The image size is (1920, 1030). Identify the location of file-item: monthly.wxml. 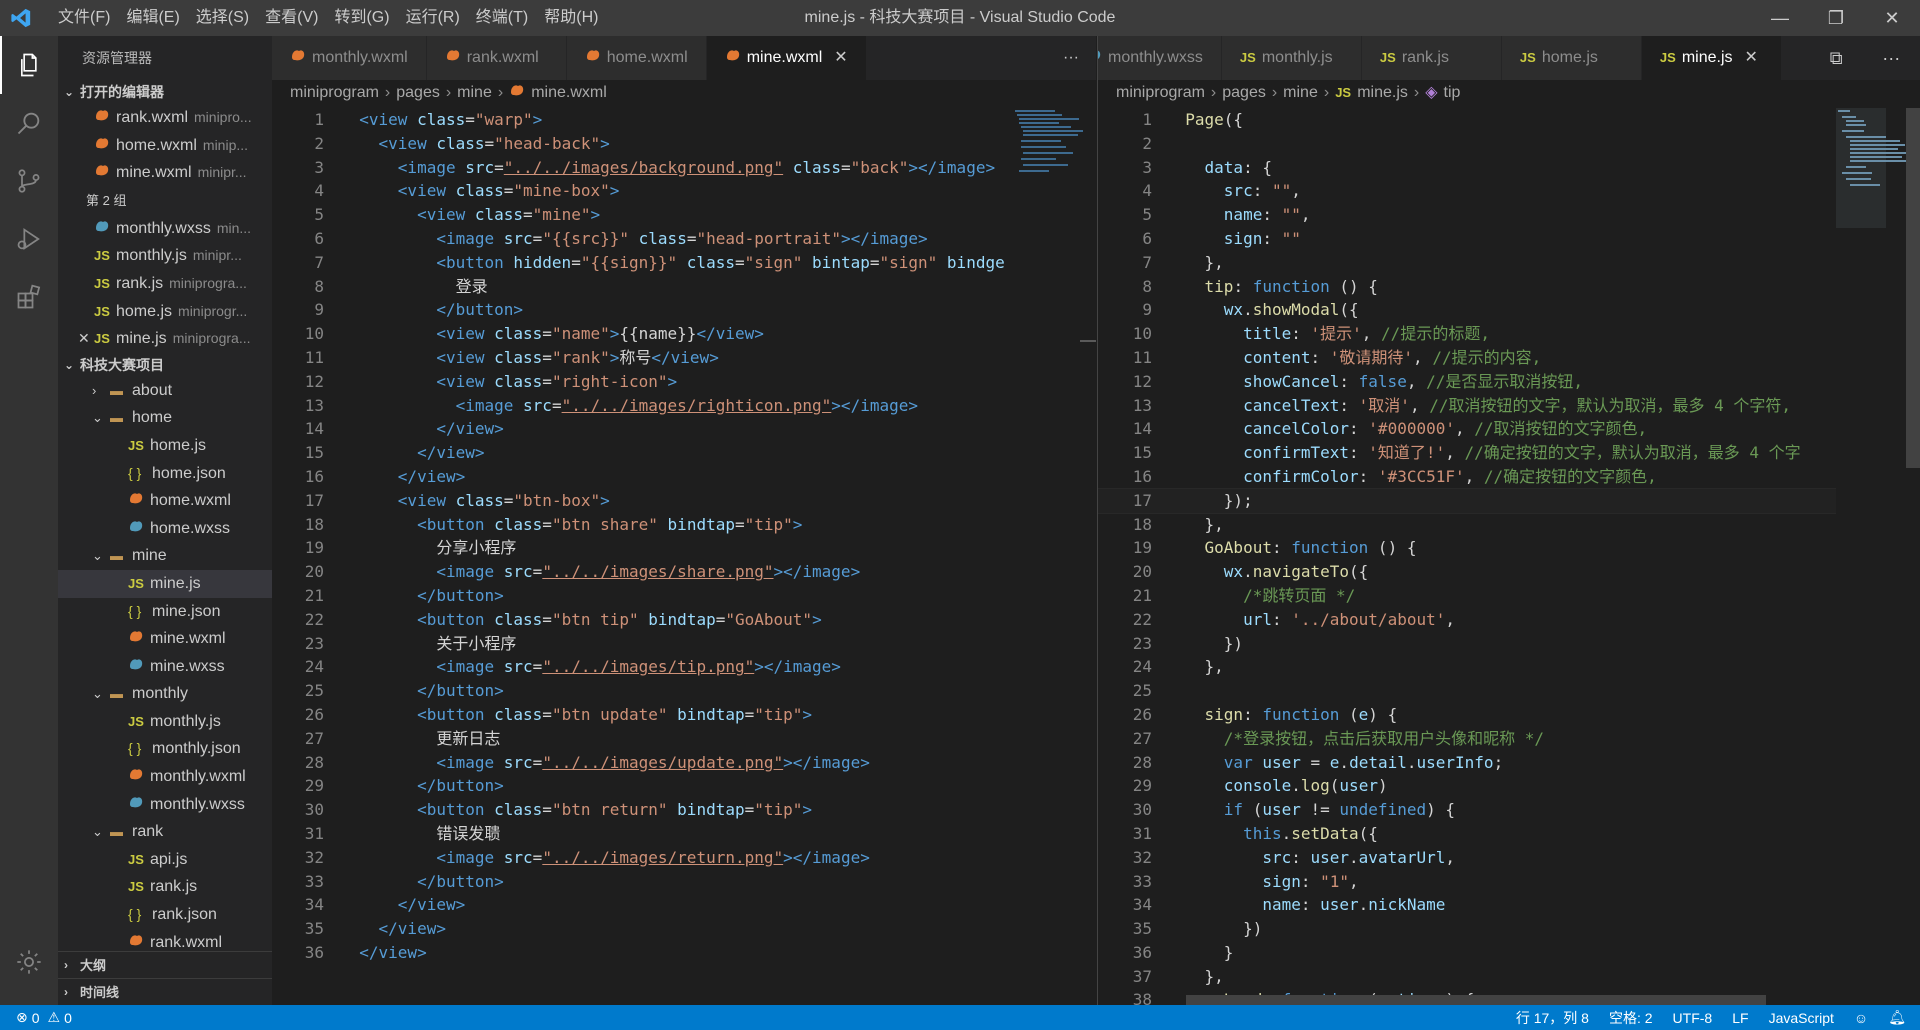
(165, 777).